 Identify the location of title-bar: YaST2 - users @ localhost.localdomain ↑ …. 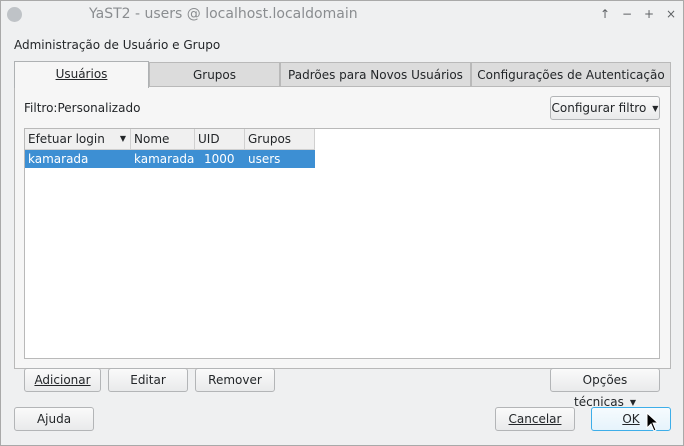
(342, 15).